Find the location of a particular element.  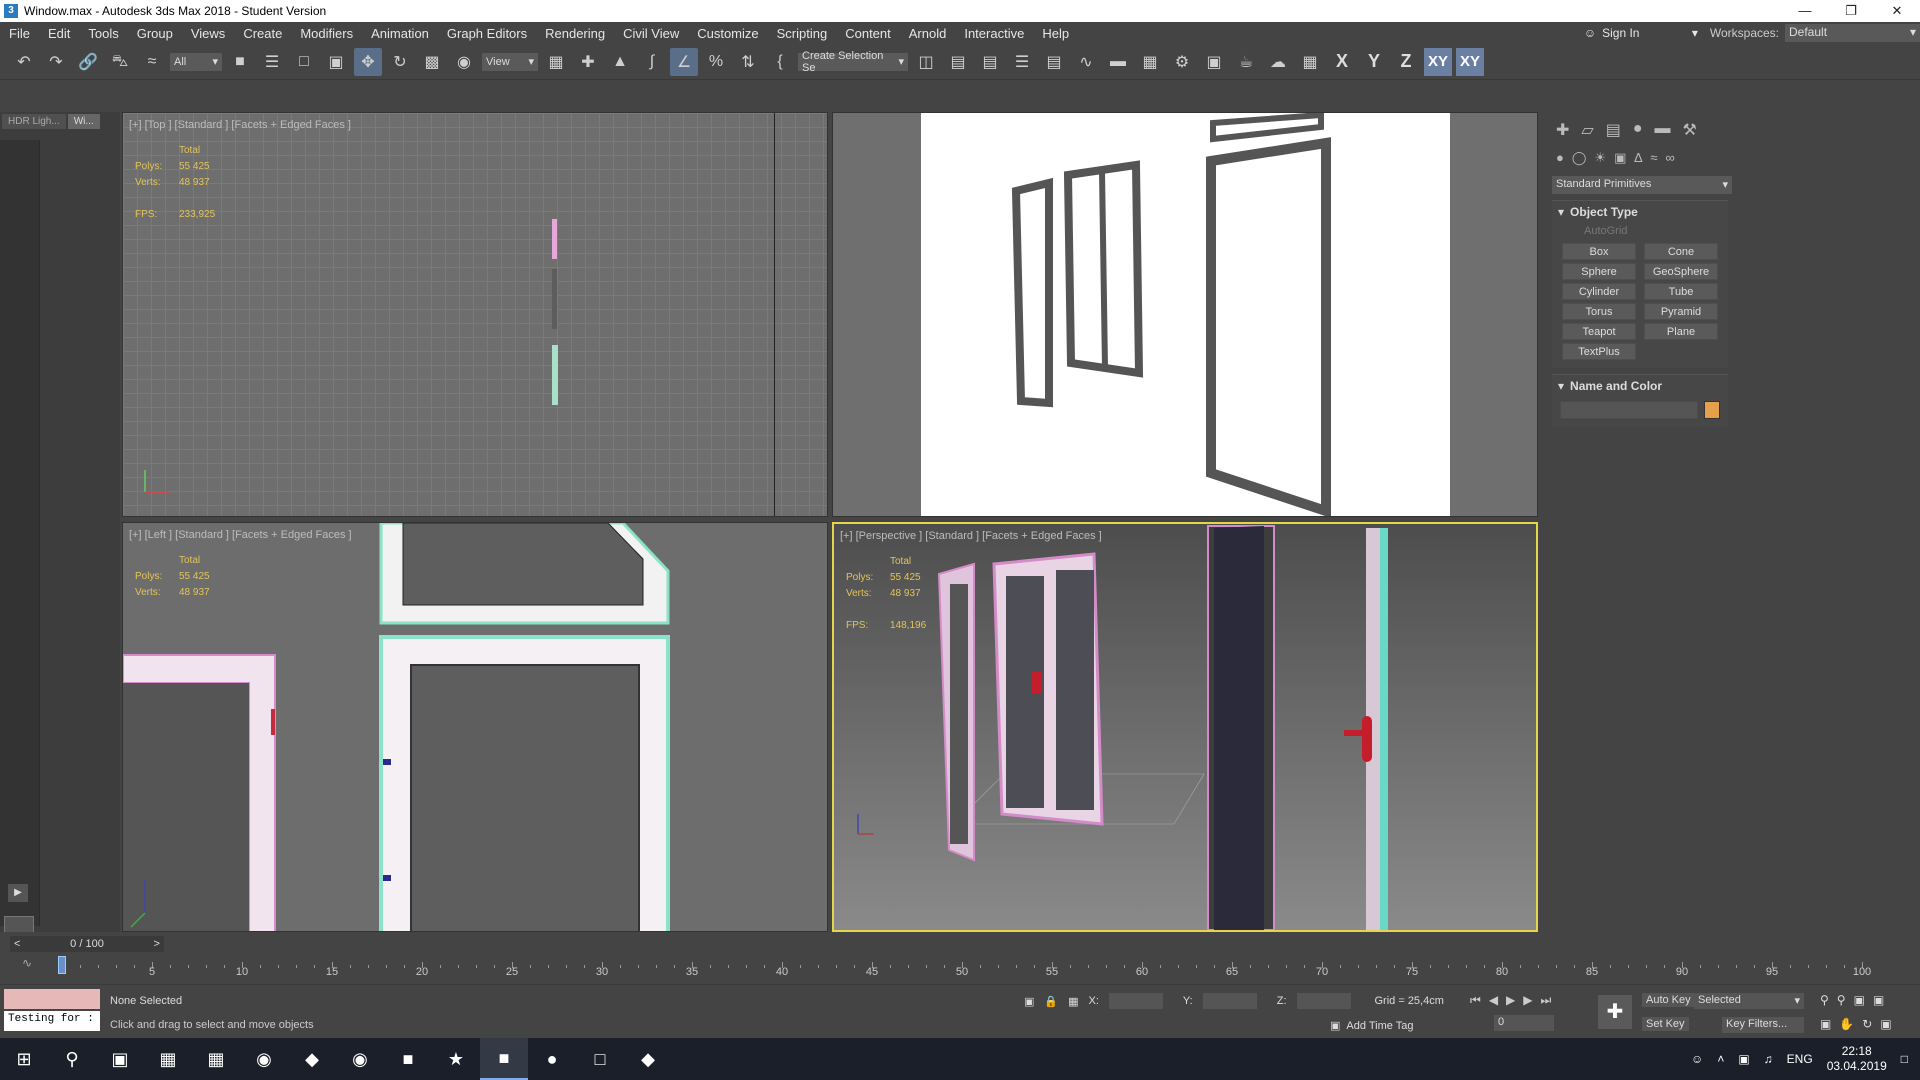

tube-button: Tube is located at coordinates (1681, 291).